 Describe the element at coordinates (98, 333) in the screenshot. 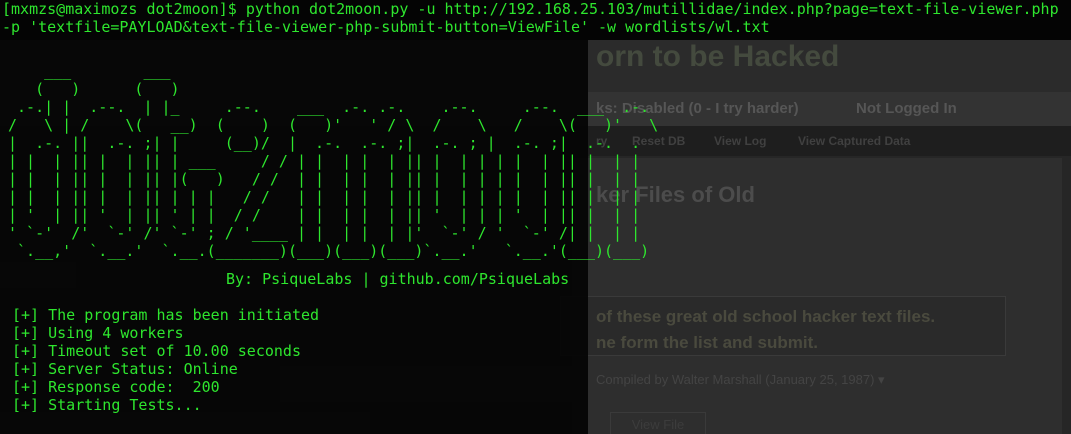

I see `log-line: [+] Using 4 workers` at that location.